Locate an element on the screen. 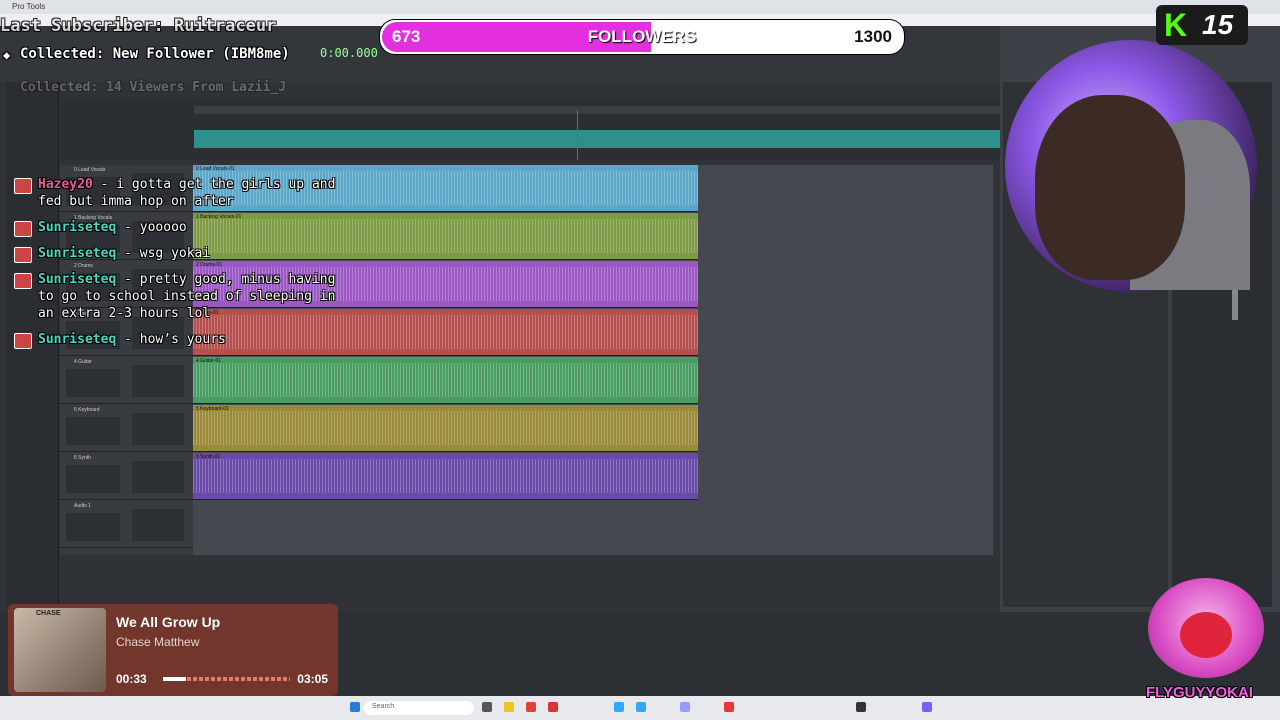 Image resolution: width=1280 pixels, height=720 pixels. collected-viewers-text: Collected: 14 Viewers From Lazii_J is located at coordinates (153, 87).